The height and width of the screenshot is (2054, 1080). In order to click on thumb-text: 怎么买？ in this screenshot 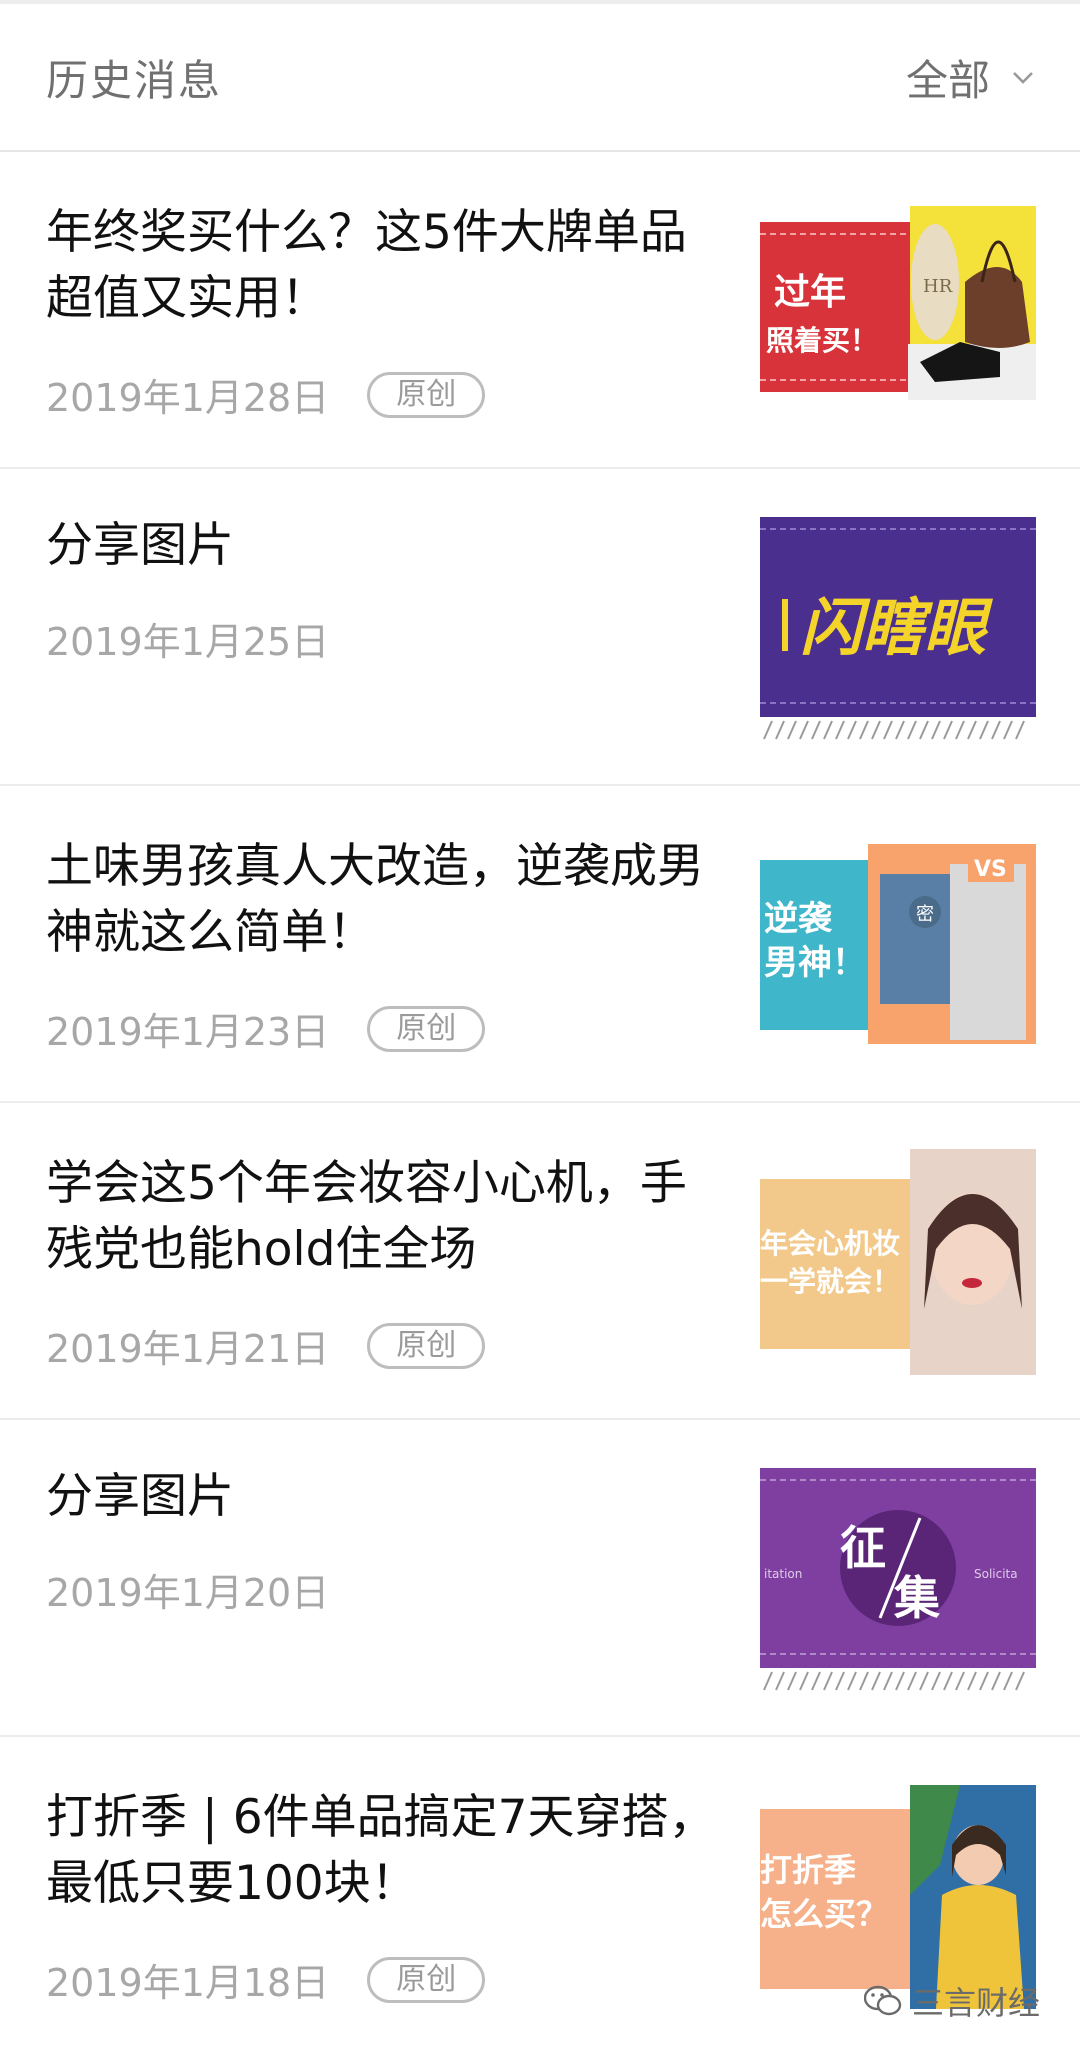, I will do `click(824, 1914)`.